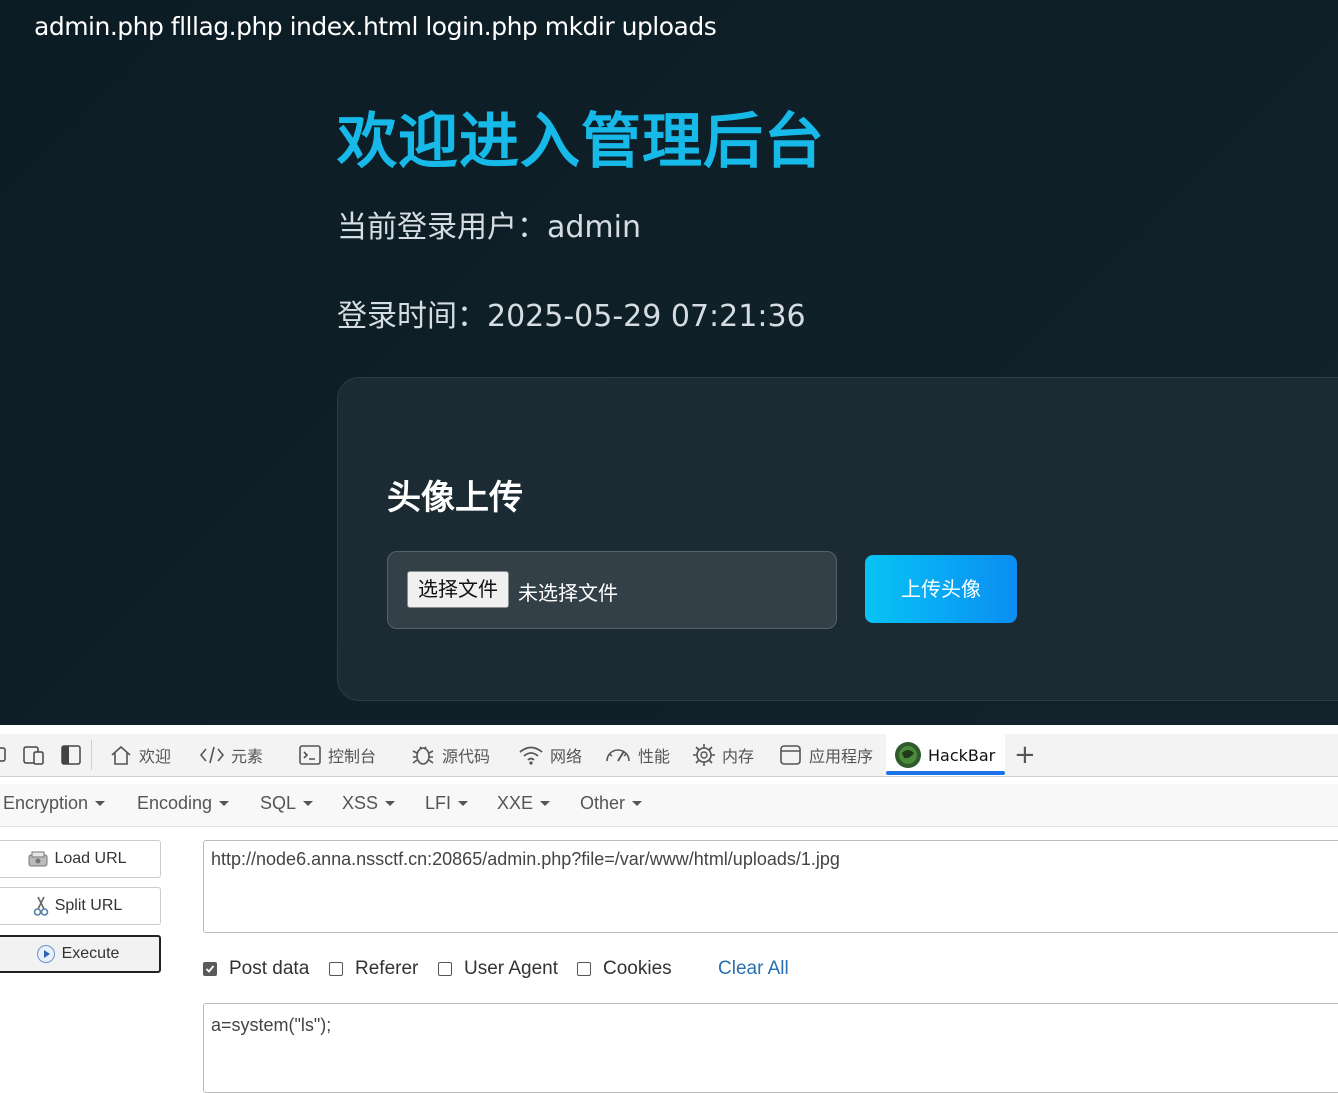 This screenshot has width=1338, height=1093. What do you see at coordinates (88, 905) in the screenshot?
I see `button-label: Split URL` at bounding box center [88, 905].